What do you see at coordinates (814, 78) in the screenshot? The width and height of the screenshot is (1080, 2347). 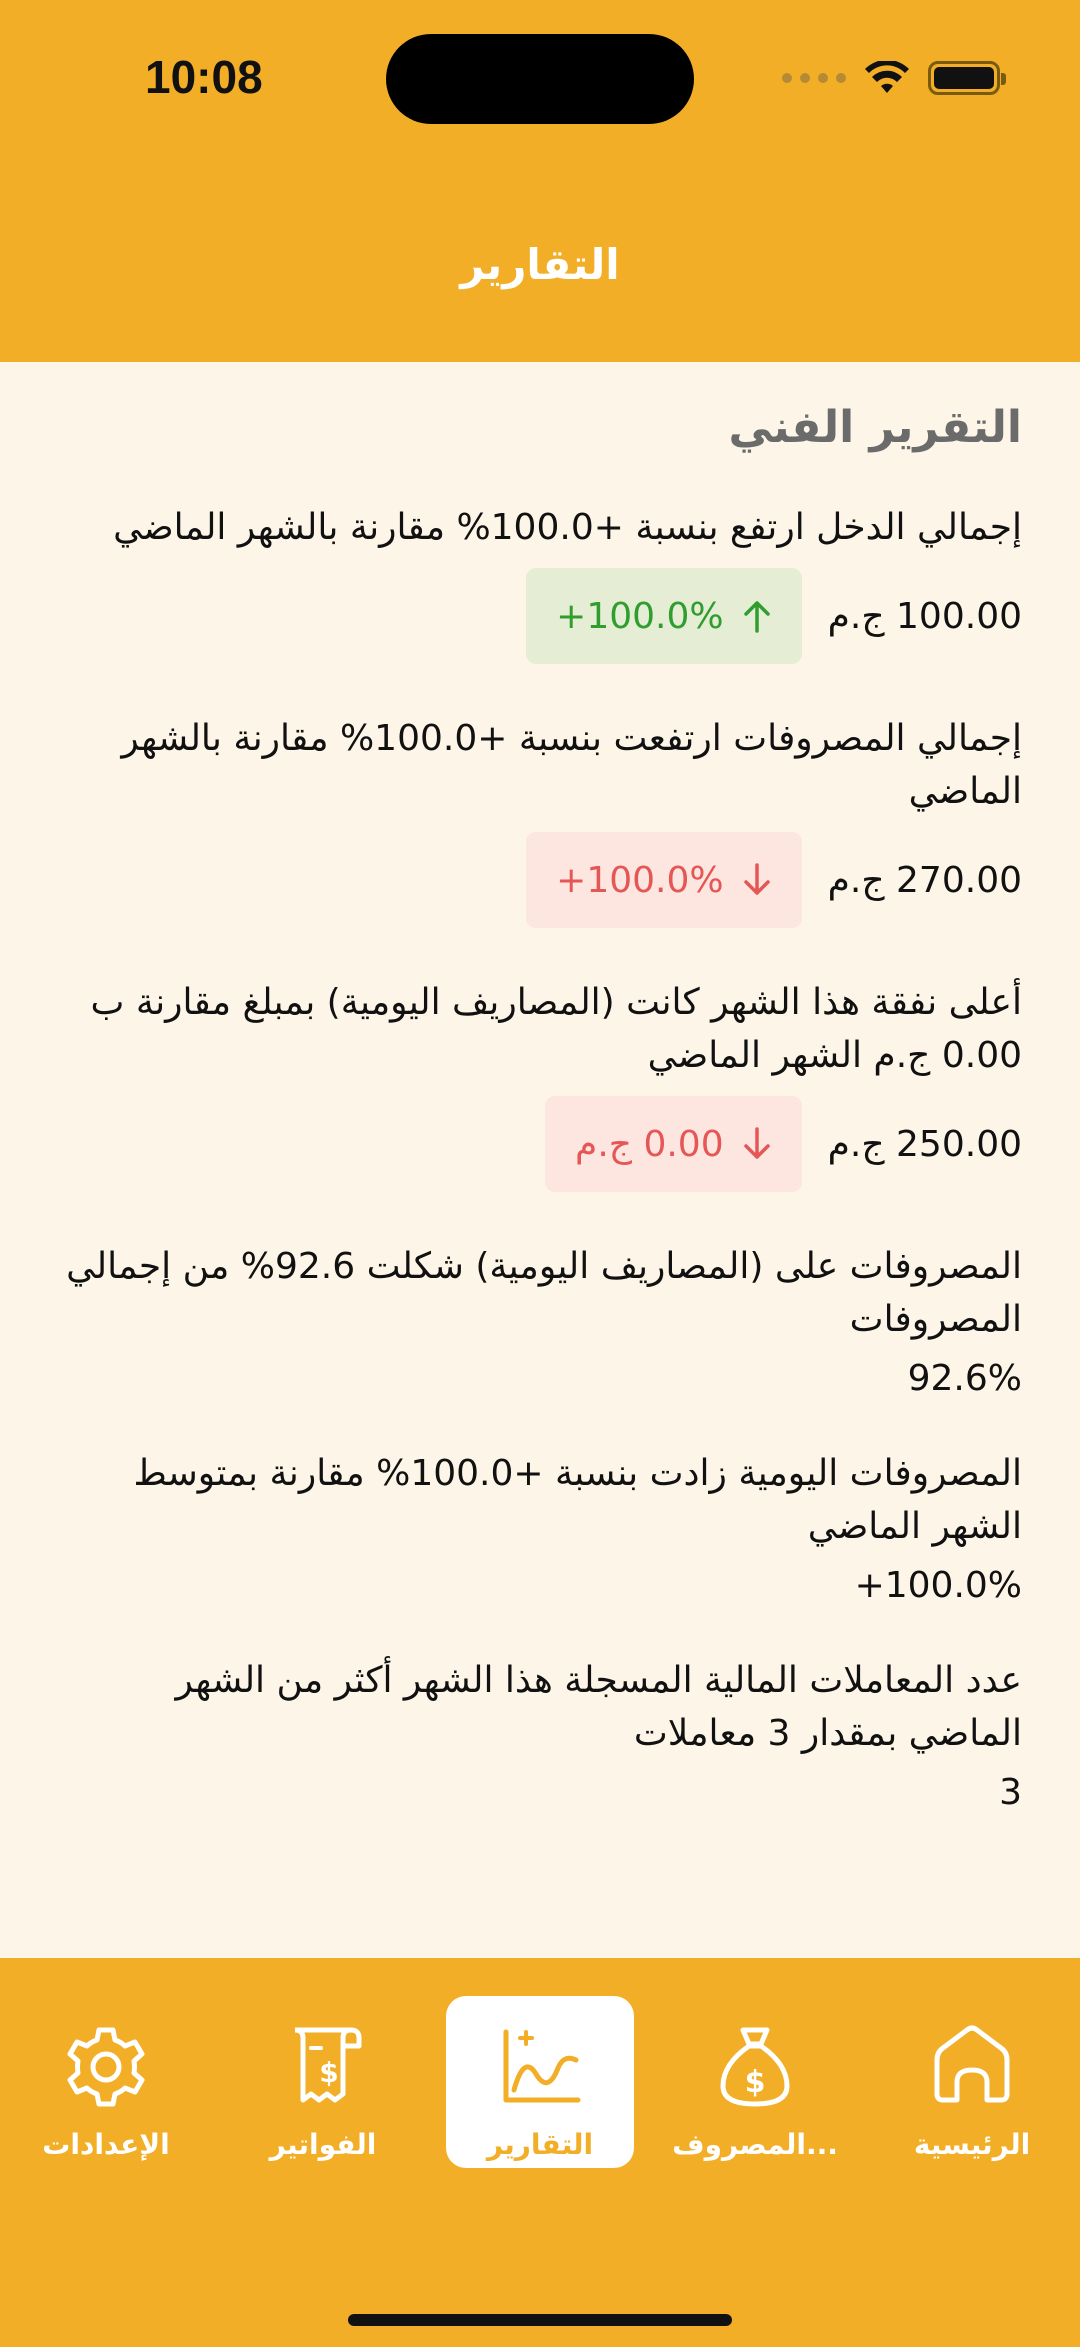 I see `signal-icon` at bounding box center [814, 78].